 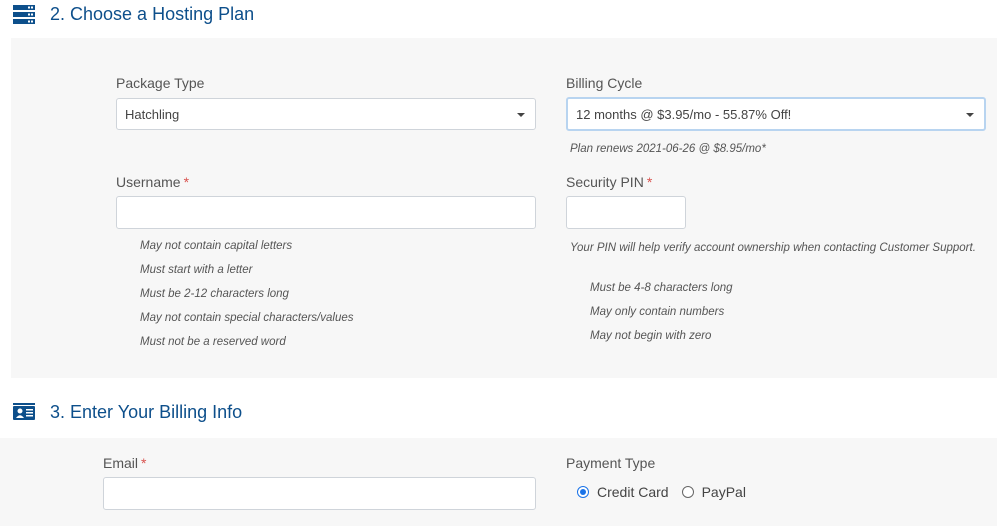 What do you see at coordinates (146, 411) in the screenshot?
I see `section-title: 3. Enter Your Billing Info` at bounding box center [146, 411].